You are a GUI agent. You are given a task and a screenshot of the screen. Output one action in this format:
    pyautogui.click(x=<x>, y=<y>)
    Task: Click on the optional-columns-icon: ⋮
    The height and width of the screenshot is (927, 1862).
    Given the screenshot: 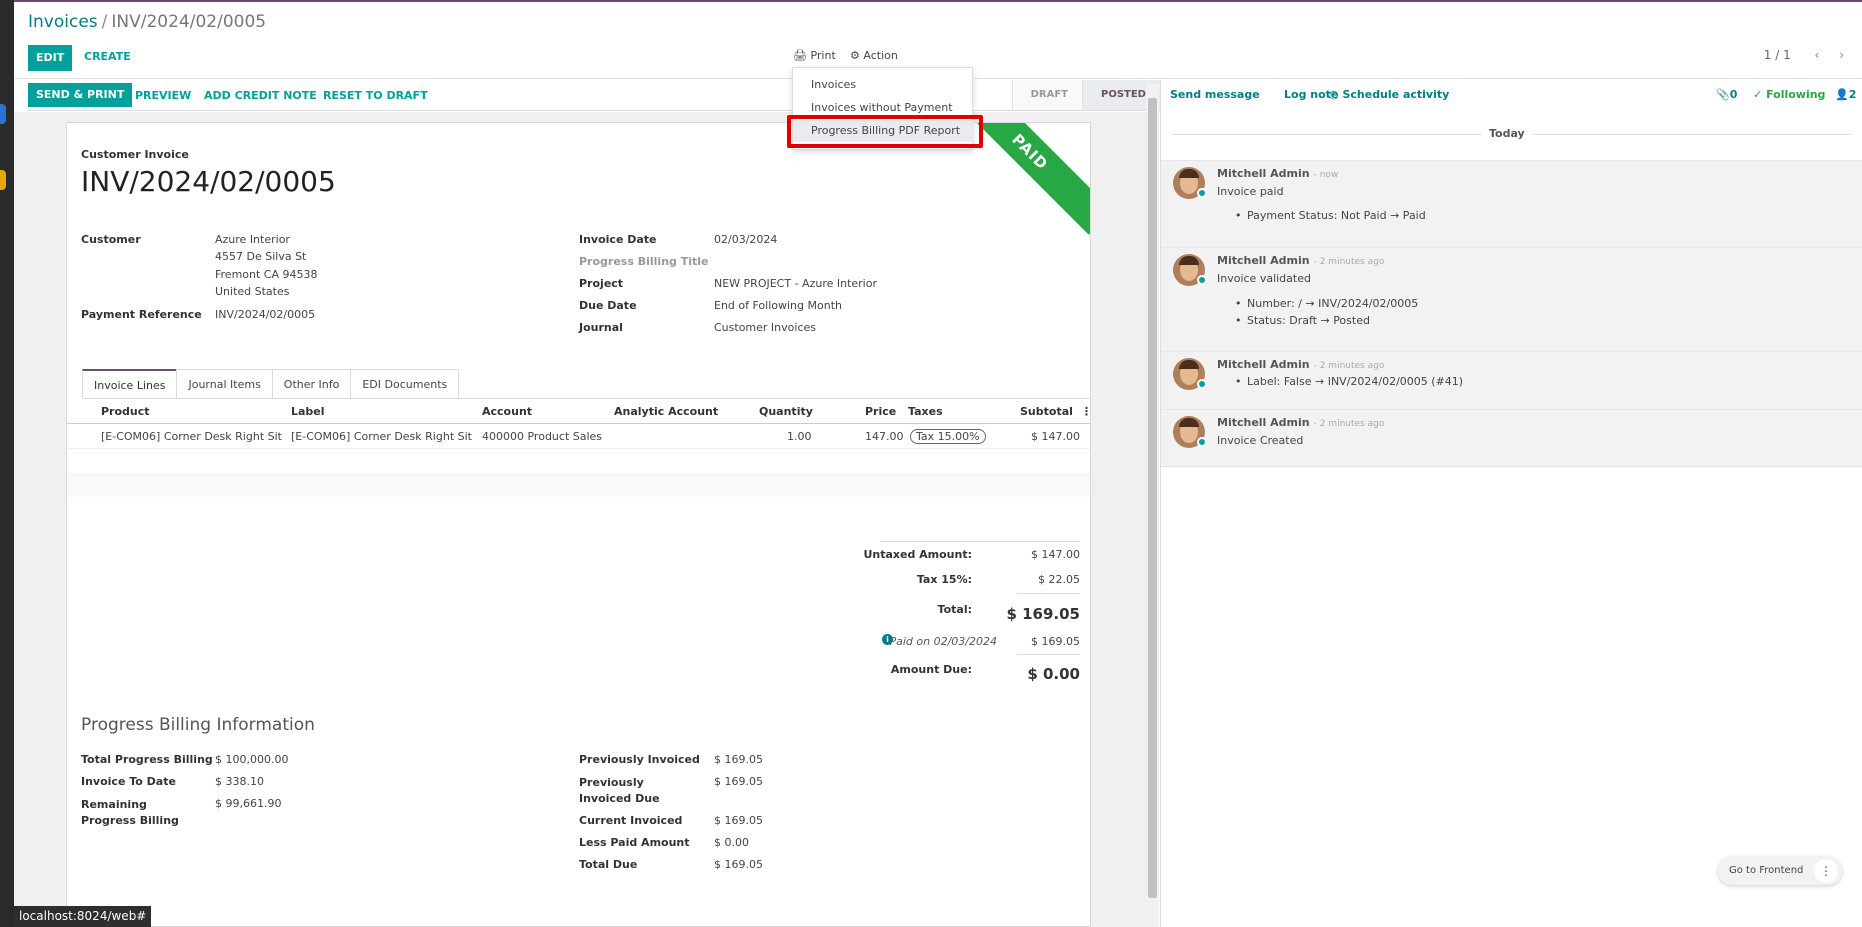 What is the action you would take?
    pyautogui.click(x=1085, y=411)
    